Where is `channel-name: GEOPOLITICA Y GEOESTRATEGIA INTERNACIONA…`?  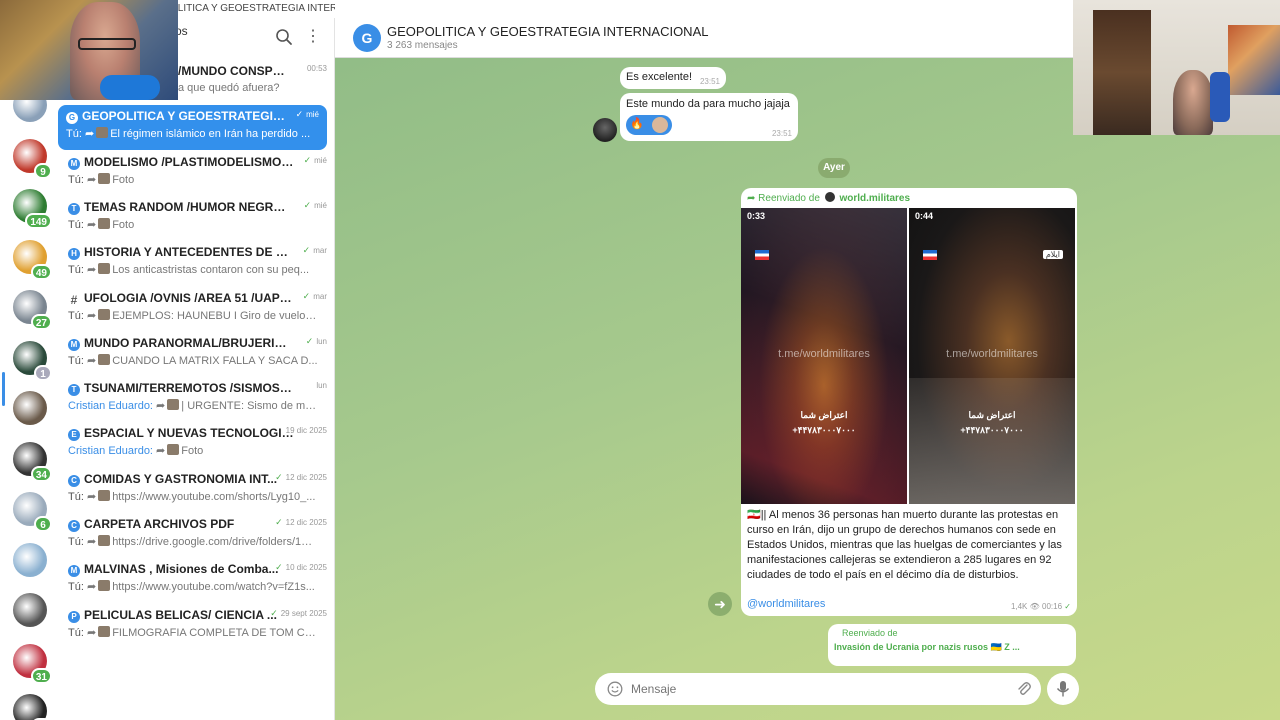
channel-name: GEOPOLITICA Y GEOESTRATEGIA INTERNACIONA… is located at coordinates (547, 31).